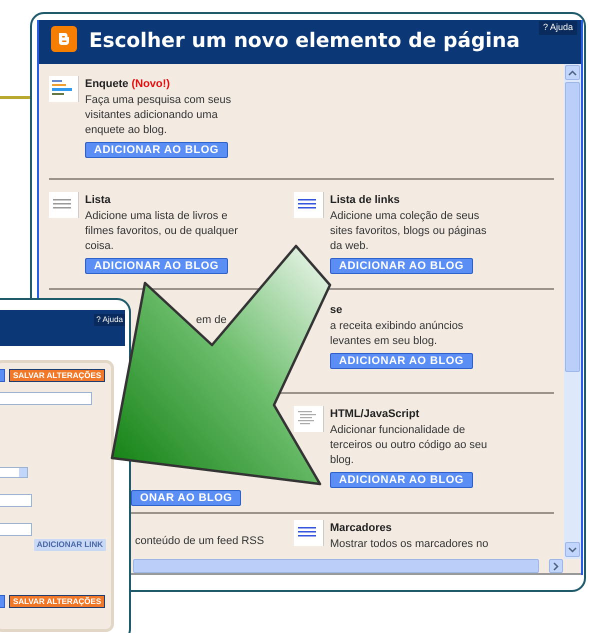  What do you see at coordinates (556, 566) in the screenshot?
I see `scroll-right-icon` at bounding box center [556, 566].